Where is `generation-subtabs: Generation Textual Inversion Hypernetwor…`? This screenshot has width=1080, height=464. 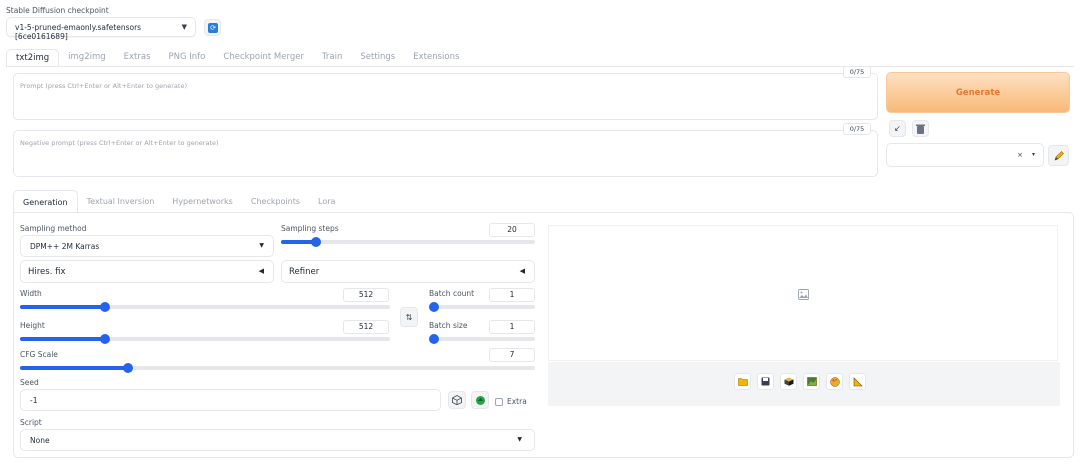
generation-subtabs: Generation Textual Inversion Hypernetwor… is located at coordinates (178, 201).